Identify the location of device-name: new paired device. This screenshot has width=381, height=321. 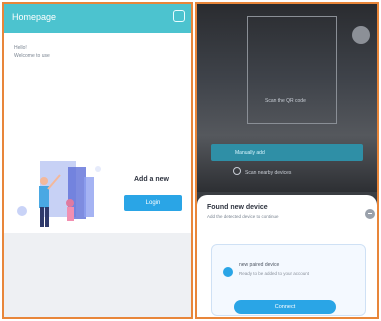
(259, 265).